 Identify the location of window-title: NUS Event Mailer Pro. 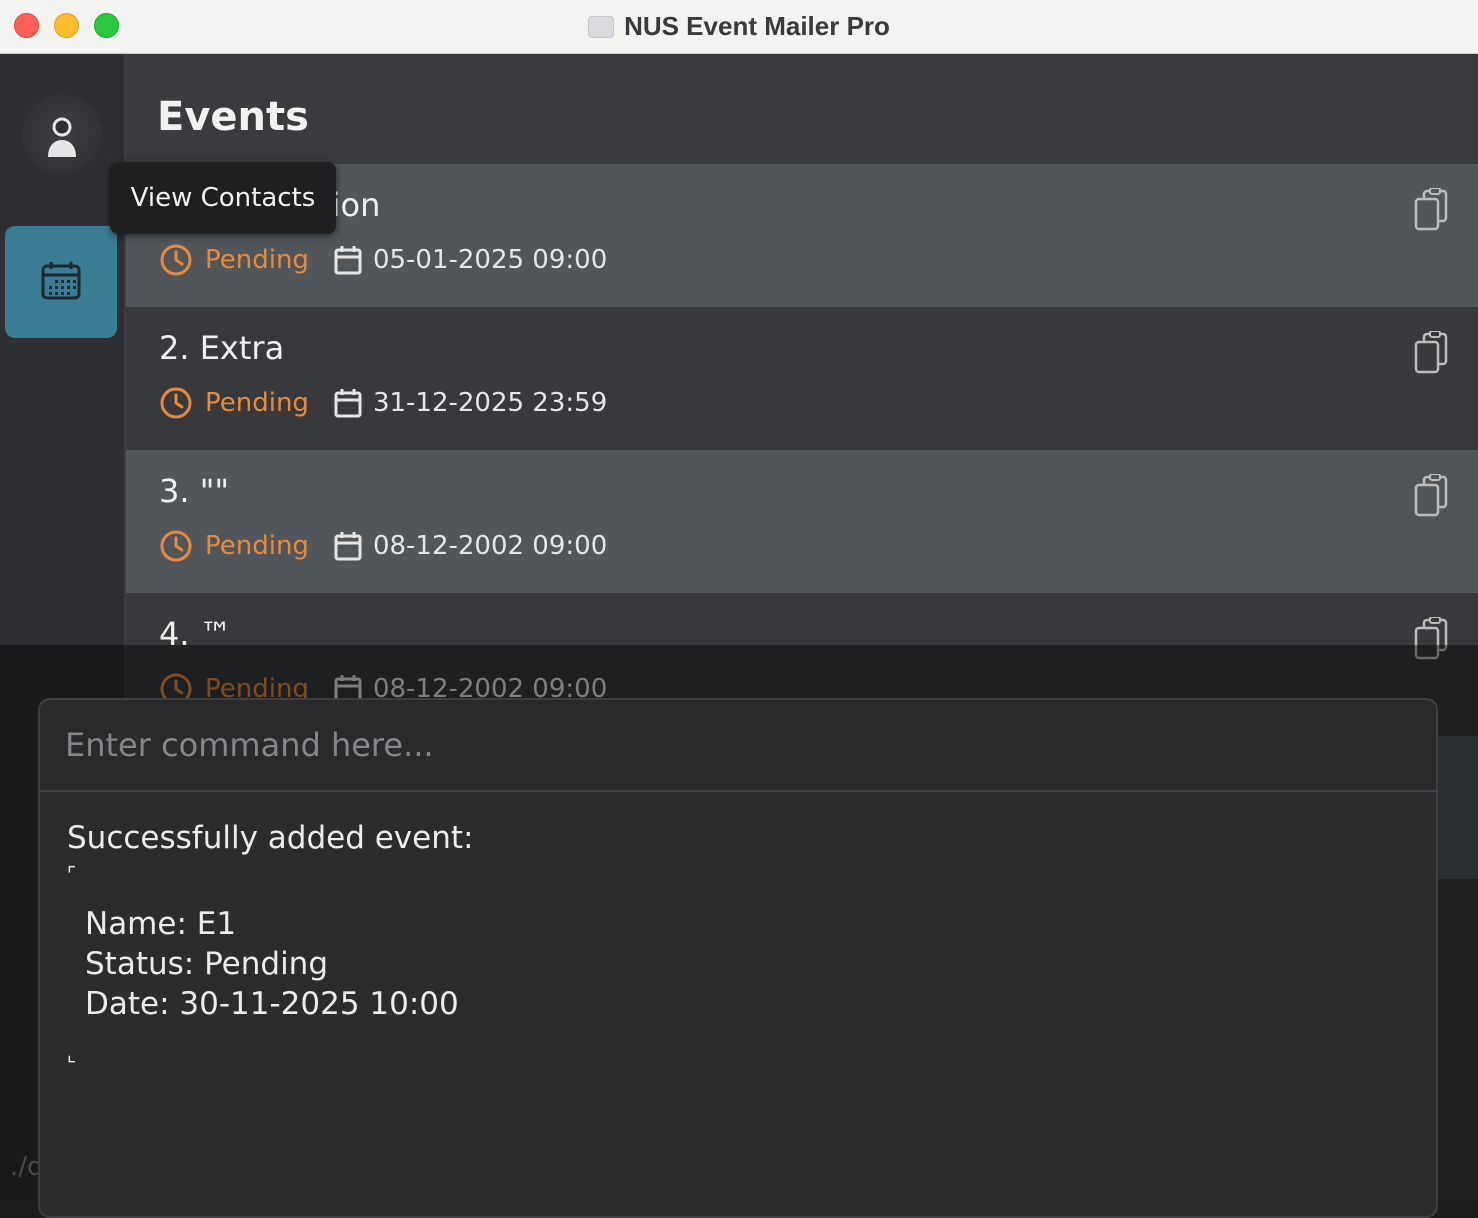
(739, 26).